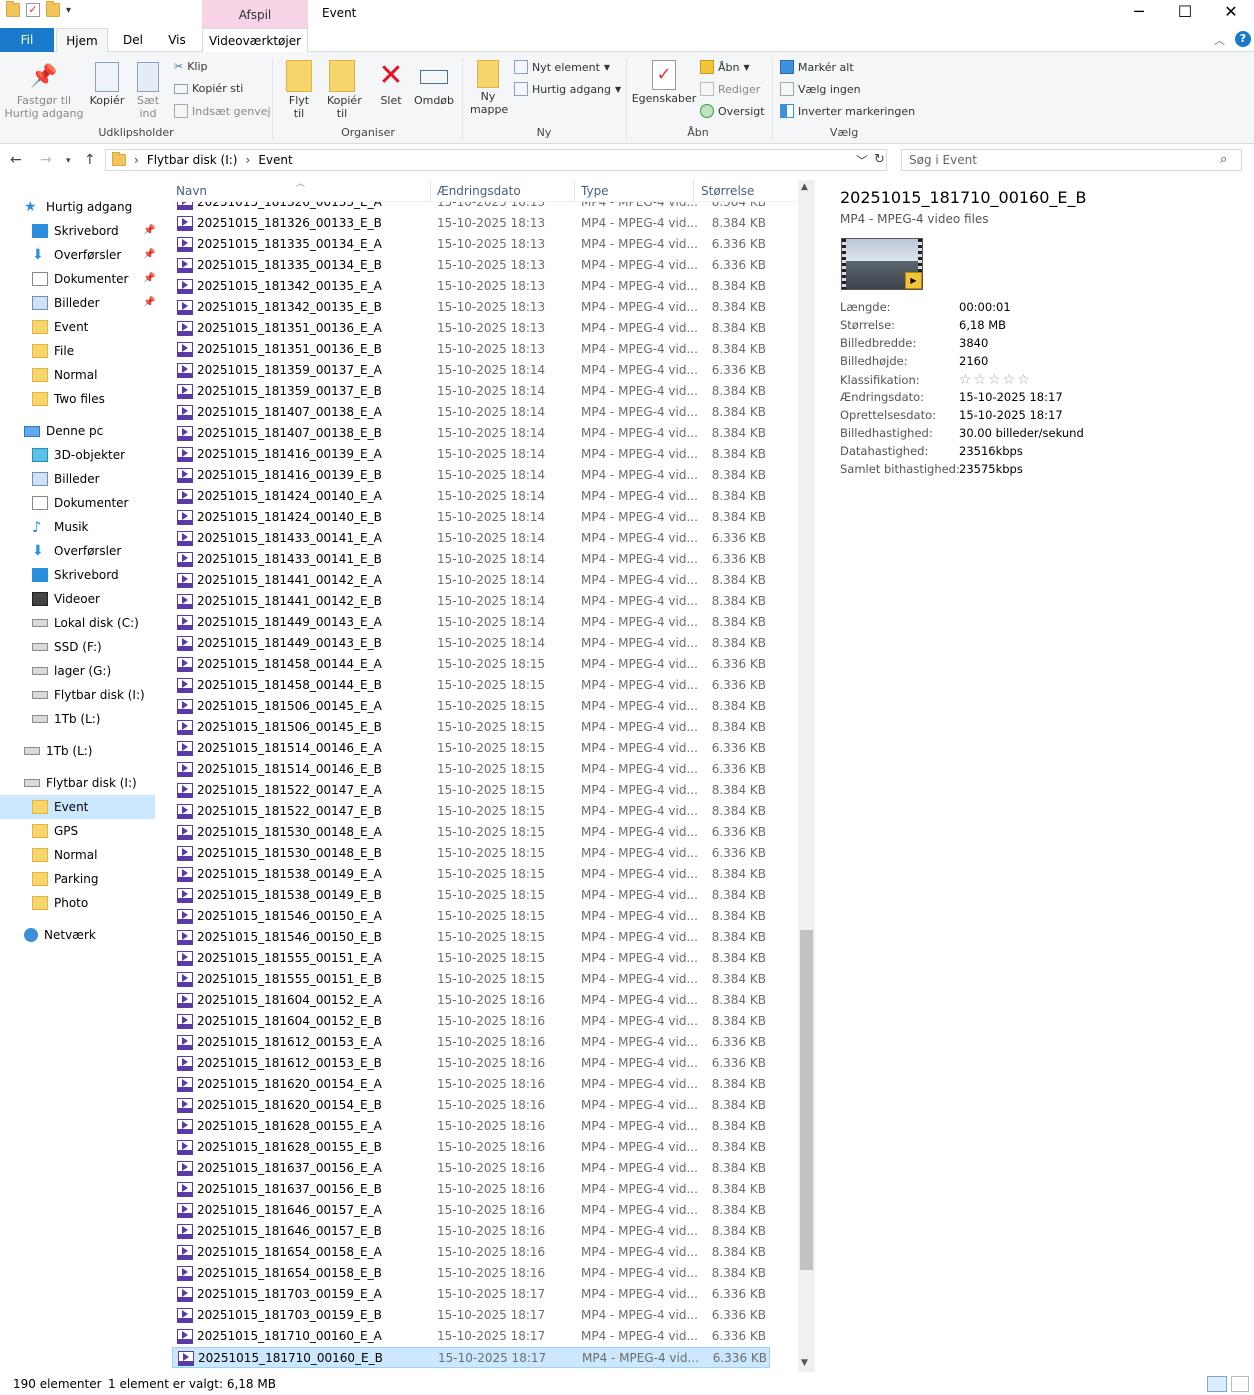 The width and height of the screenshot is (1254, 1395). Describe the element at coordinates (75, 231) in the screenshot. I see `nav-quick-item: Skrivebord` at that location.